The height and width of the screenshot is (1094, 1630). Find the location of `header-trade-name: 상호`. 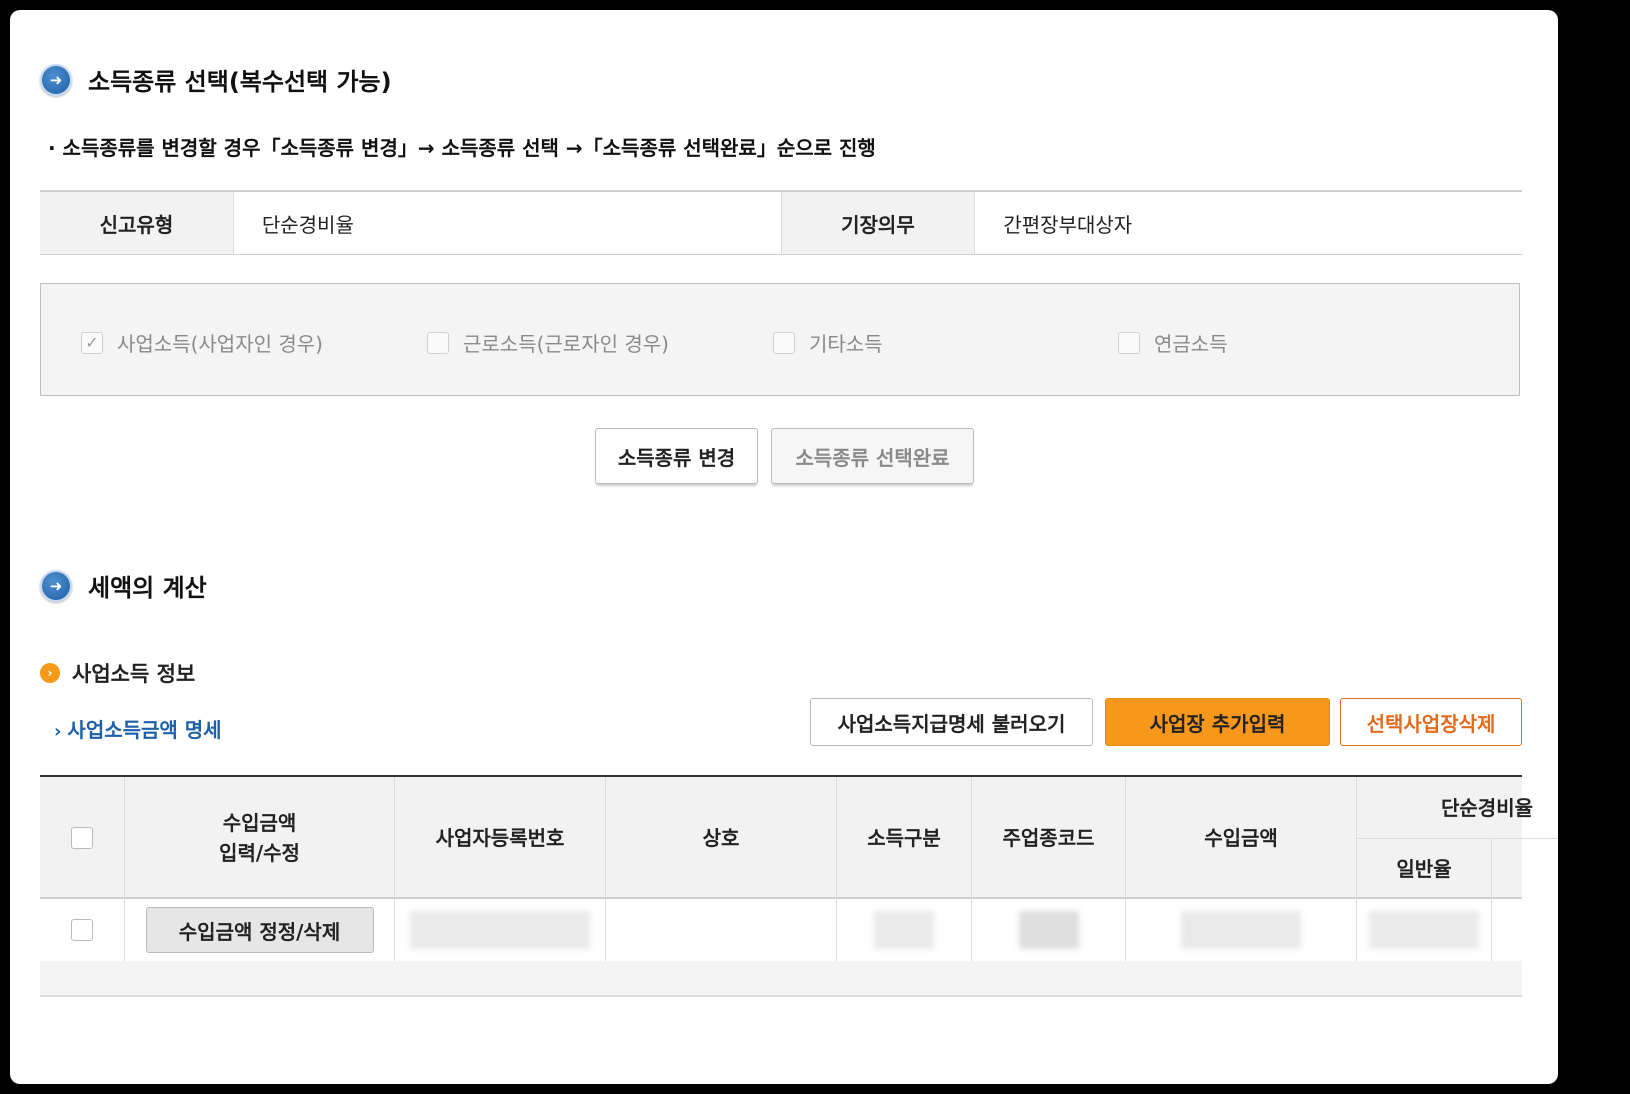

header-trade-name: 상호 is located at coordinates (721, 838).